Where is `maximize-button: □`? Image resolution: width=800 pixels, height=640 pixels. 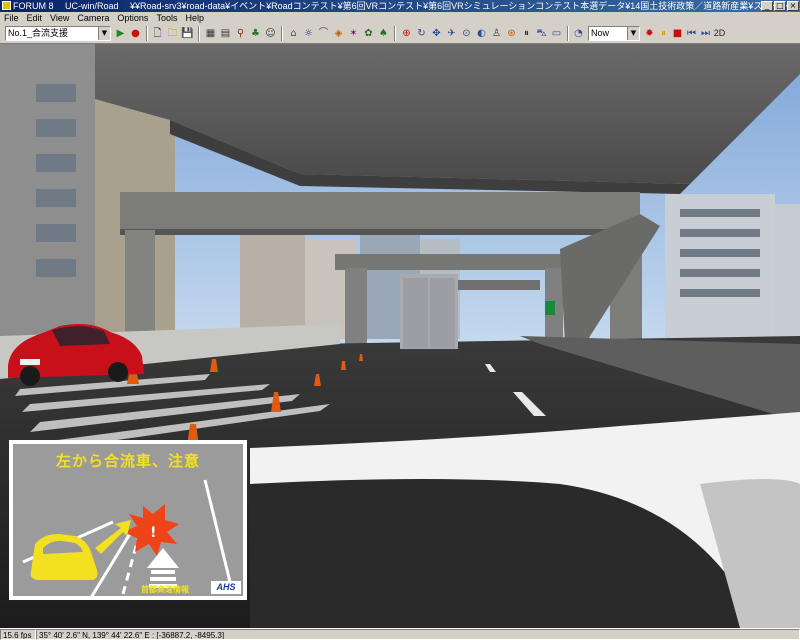
maximize-button: □ is located at coordinates (780, 6).